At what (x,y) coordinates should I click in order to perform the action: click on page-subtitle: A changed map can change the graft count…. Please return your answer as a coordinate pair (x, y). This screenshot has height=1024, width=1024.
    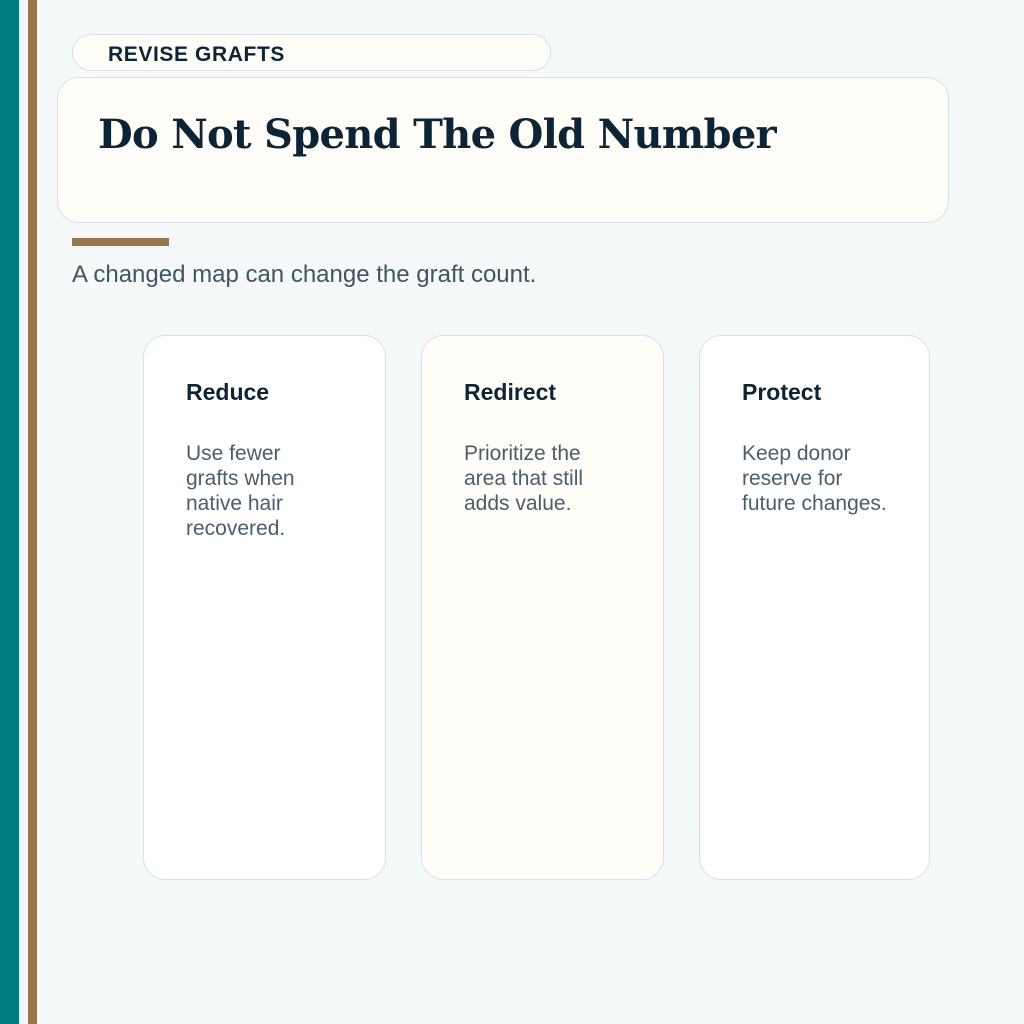
    Looking at the image, I should click on (304, 274).